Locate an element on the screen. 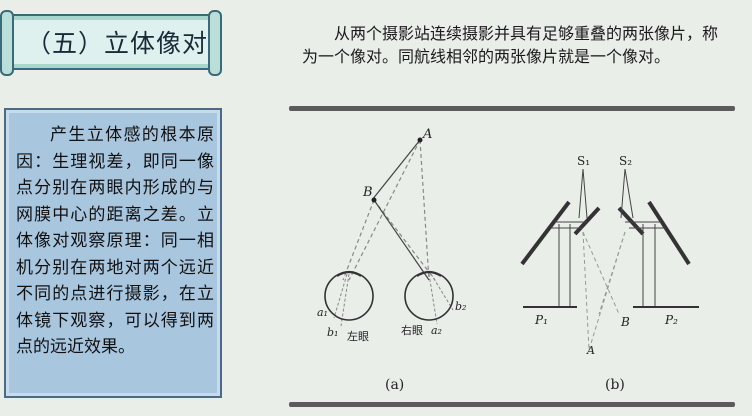  figure-b: S₁ S₂ P₁ P₂ B A (b) is located at coordinates (609, 273).